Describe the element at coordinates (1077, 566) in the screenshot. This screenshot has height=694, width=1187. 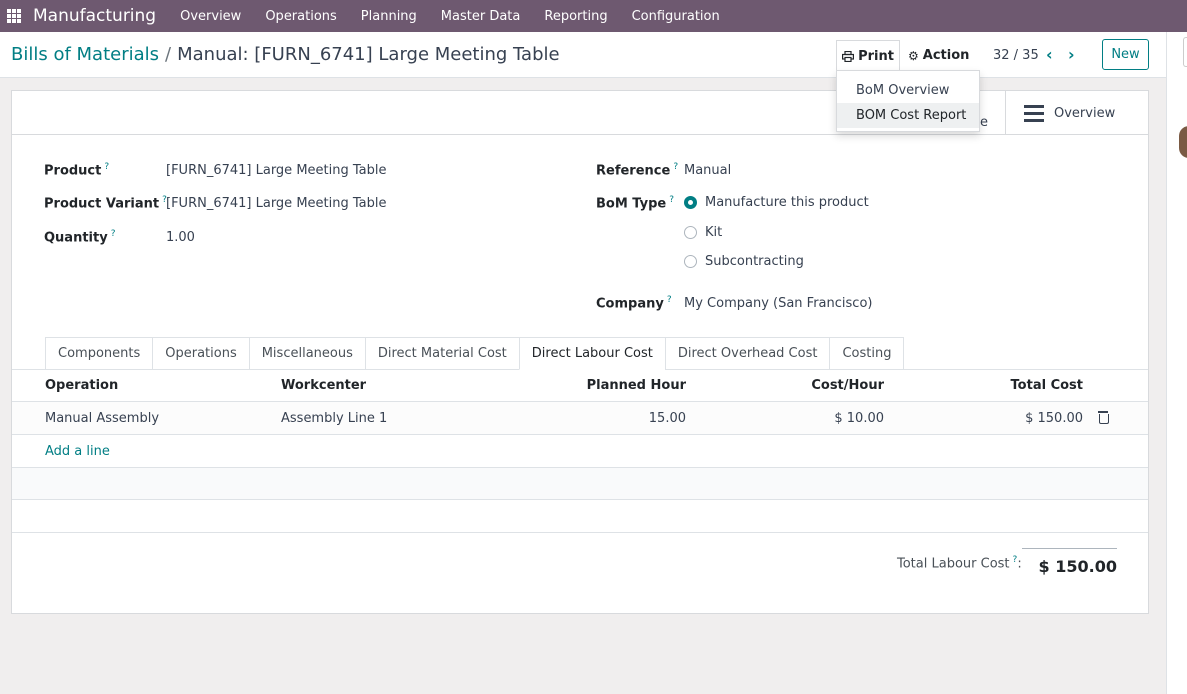
I see `total-labour-cost-value: $ 150.00` at that location.